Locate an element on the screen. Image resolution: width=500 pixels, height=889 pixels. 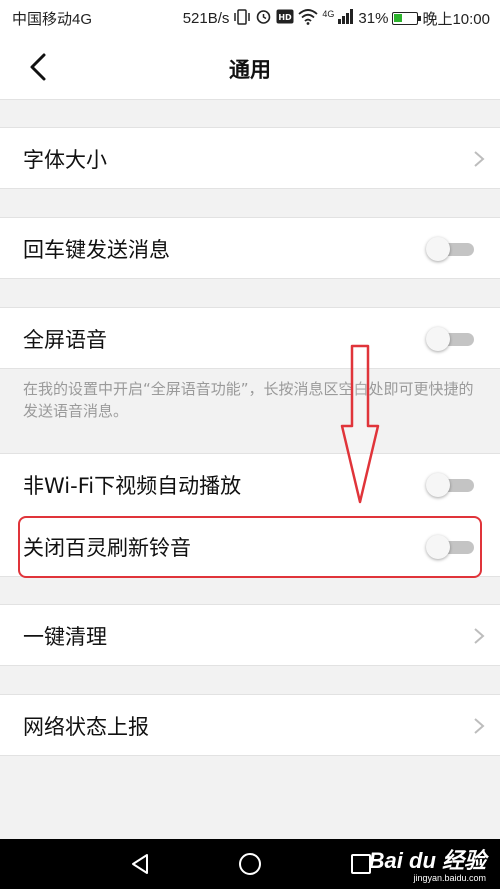
network-speed: 521B/s is located at coordinates (206, 18).